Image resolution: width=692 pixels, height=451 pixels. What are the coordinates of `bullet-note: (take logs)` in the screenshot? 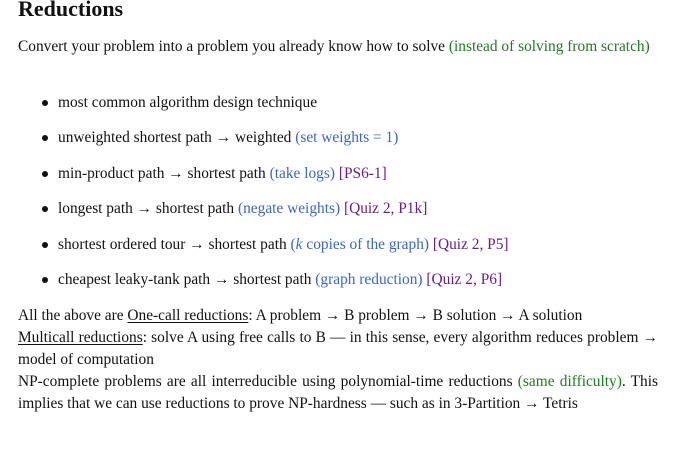 It's located at (302, 173).